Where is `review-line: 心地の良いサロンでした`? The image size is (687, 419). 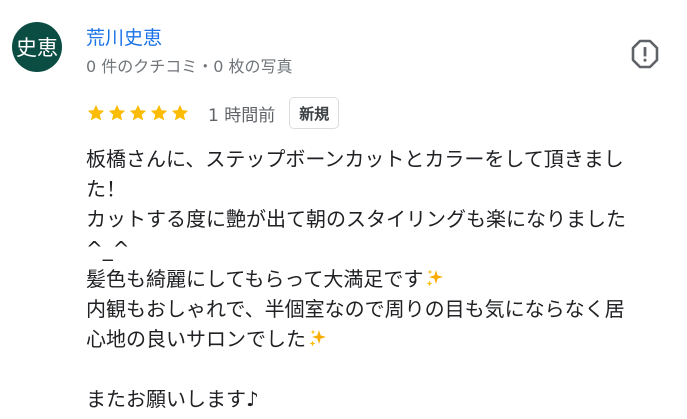 review-line: 心地の良いサロンでした is located at coordinates (377, 339).